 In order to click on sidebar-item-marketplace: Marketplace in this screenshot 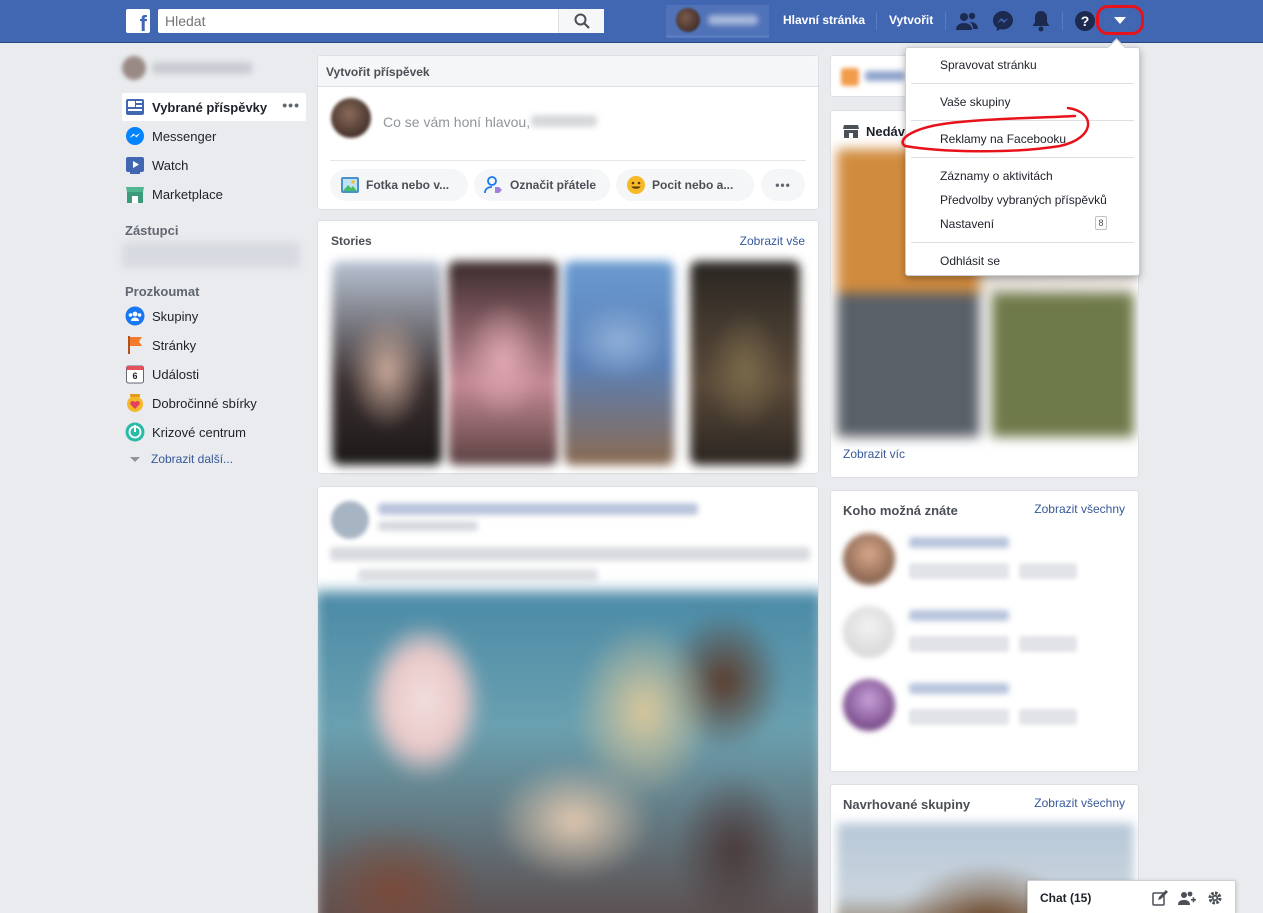, I will do `click(214, 194)`.